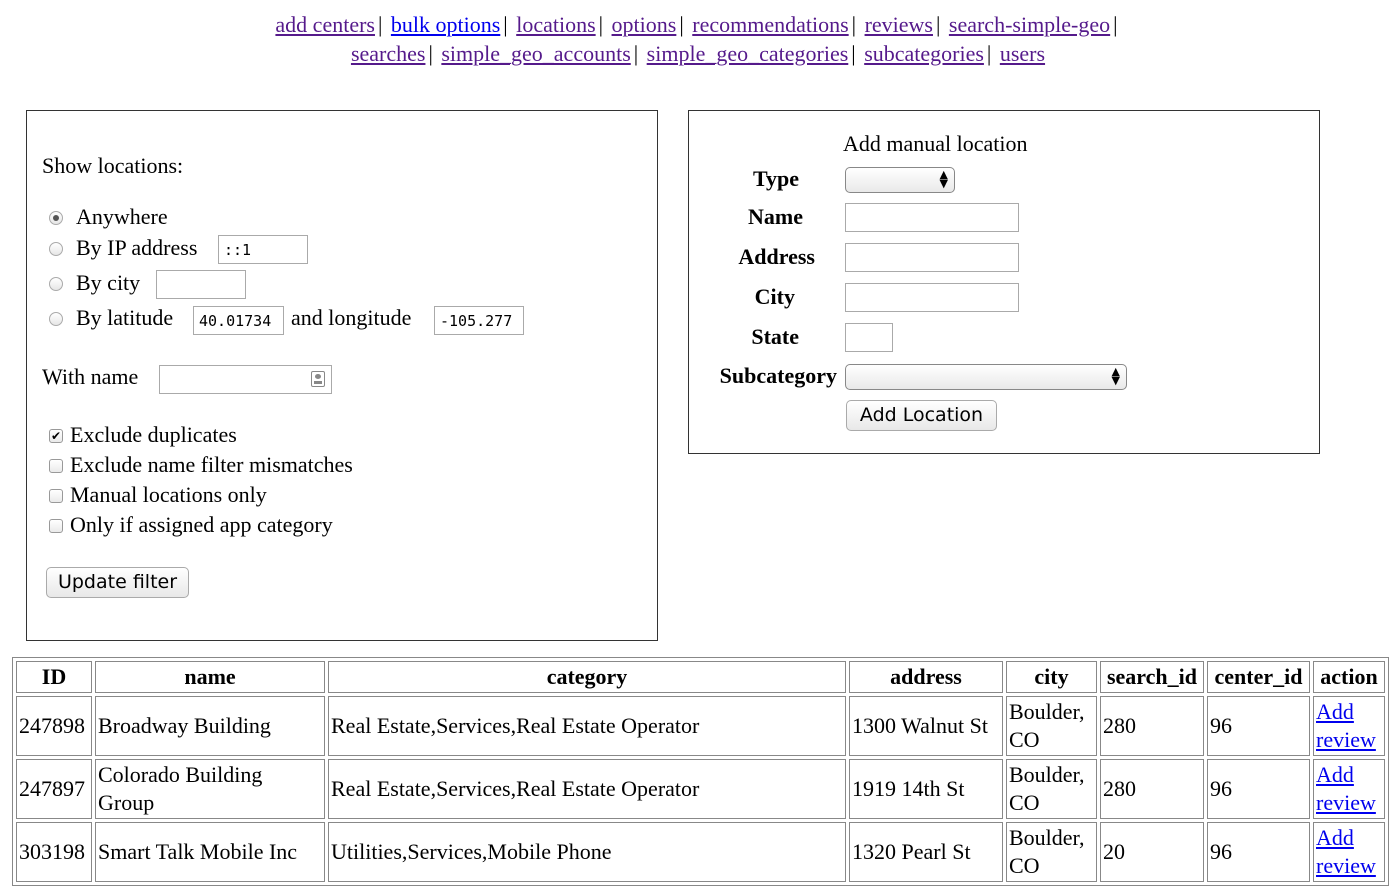 The height and width of the screenshot is (891, 1396). Describe the element at coordinates (56, 466) in the screenshot. I see `exclude-mismatches-checkbox` at that location.